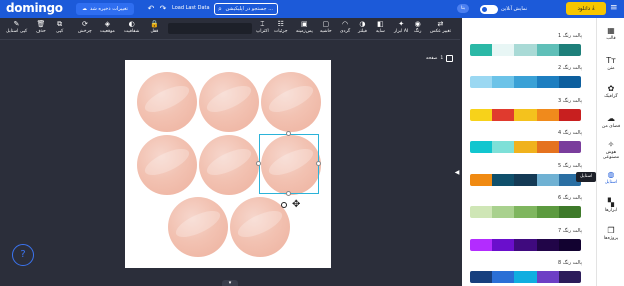  What do you see at coordinates (610, 121) in the screenshot?
I see `sidebar-item-my-space: ☁ فضای من` at bounding box center [610, 121].